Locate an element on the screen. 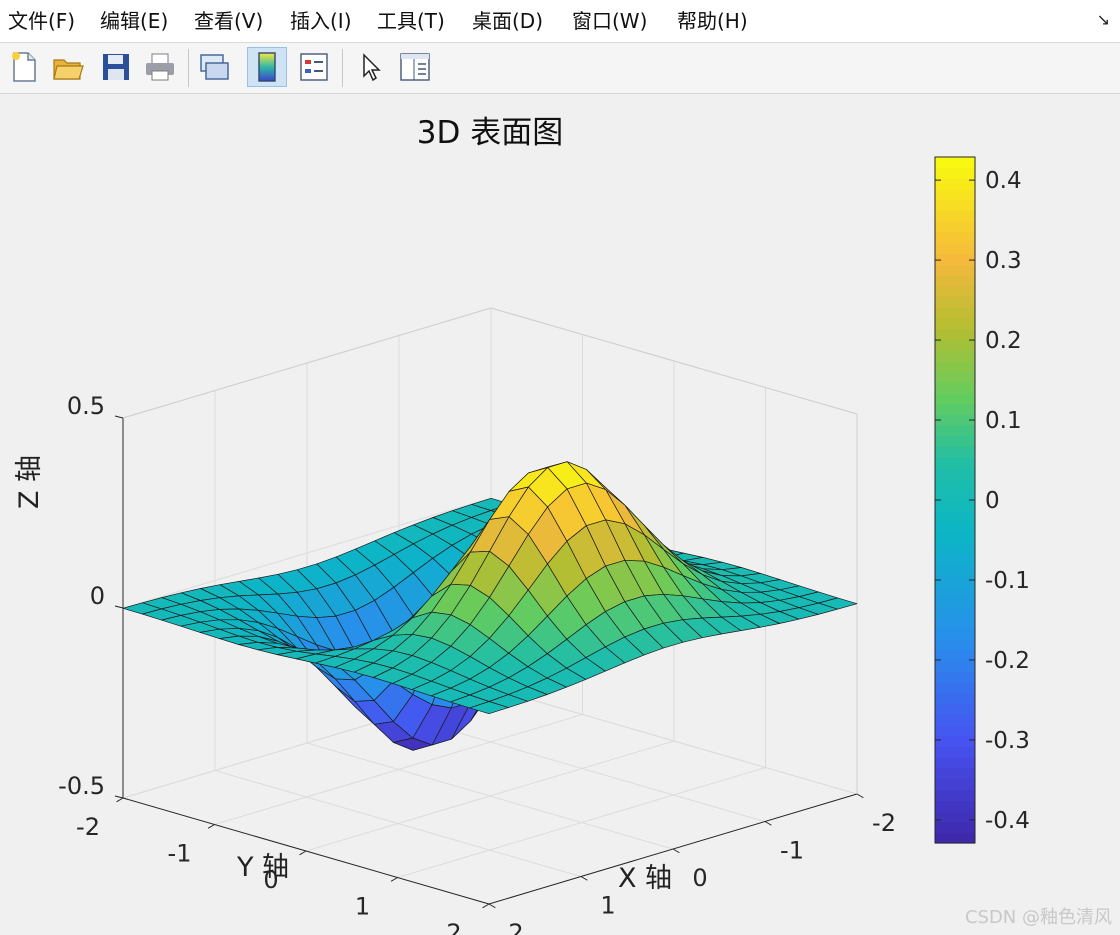  colorbar-tick-label: 0 is located at coordinates (992, 501).